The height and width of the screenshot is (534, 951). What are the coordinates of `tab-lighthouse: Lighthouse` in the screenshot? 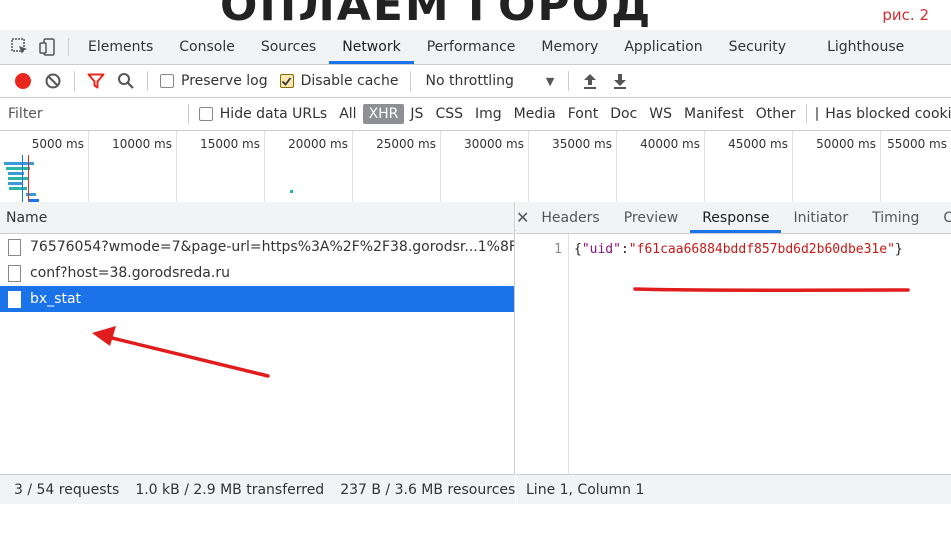 It's located at (858, 47).